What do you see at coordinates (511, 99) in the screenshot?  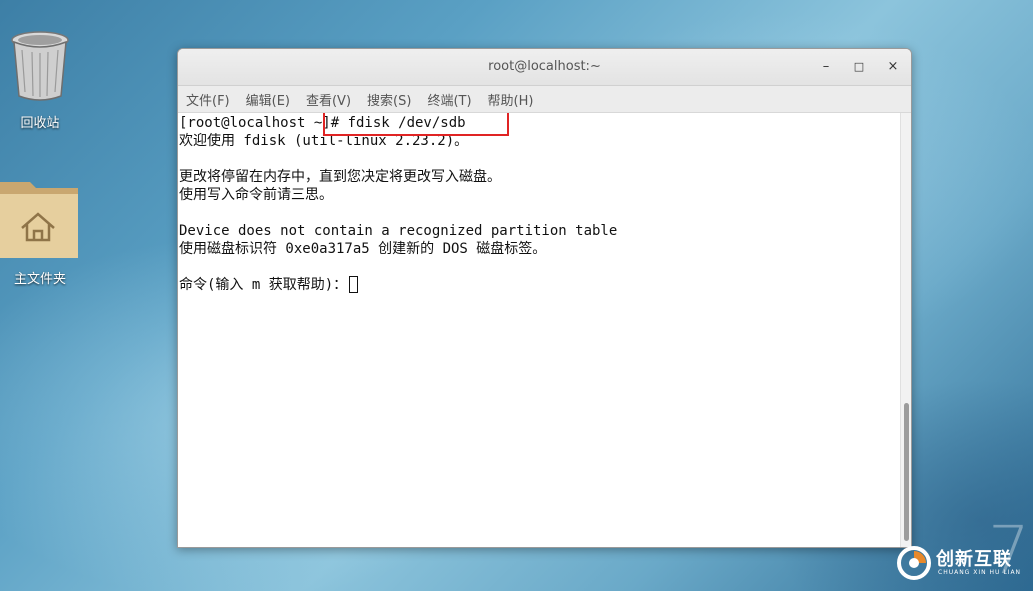 I see `menu-help: 帮助(H)` at bounding box center [511, 99].